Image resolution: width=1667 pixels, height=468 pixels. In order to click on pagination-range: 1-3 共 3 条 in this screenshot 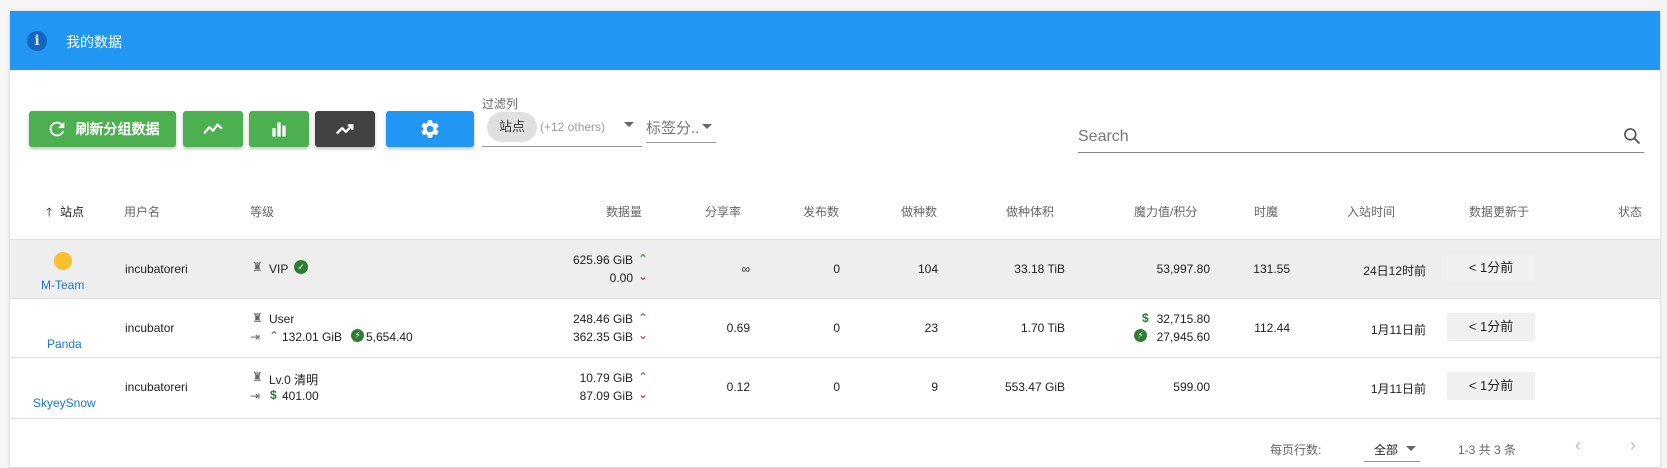, I will do `click(1487, 450)`.